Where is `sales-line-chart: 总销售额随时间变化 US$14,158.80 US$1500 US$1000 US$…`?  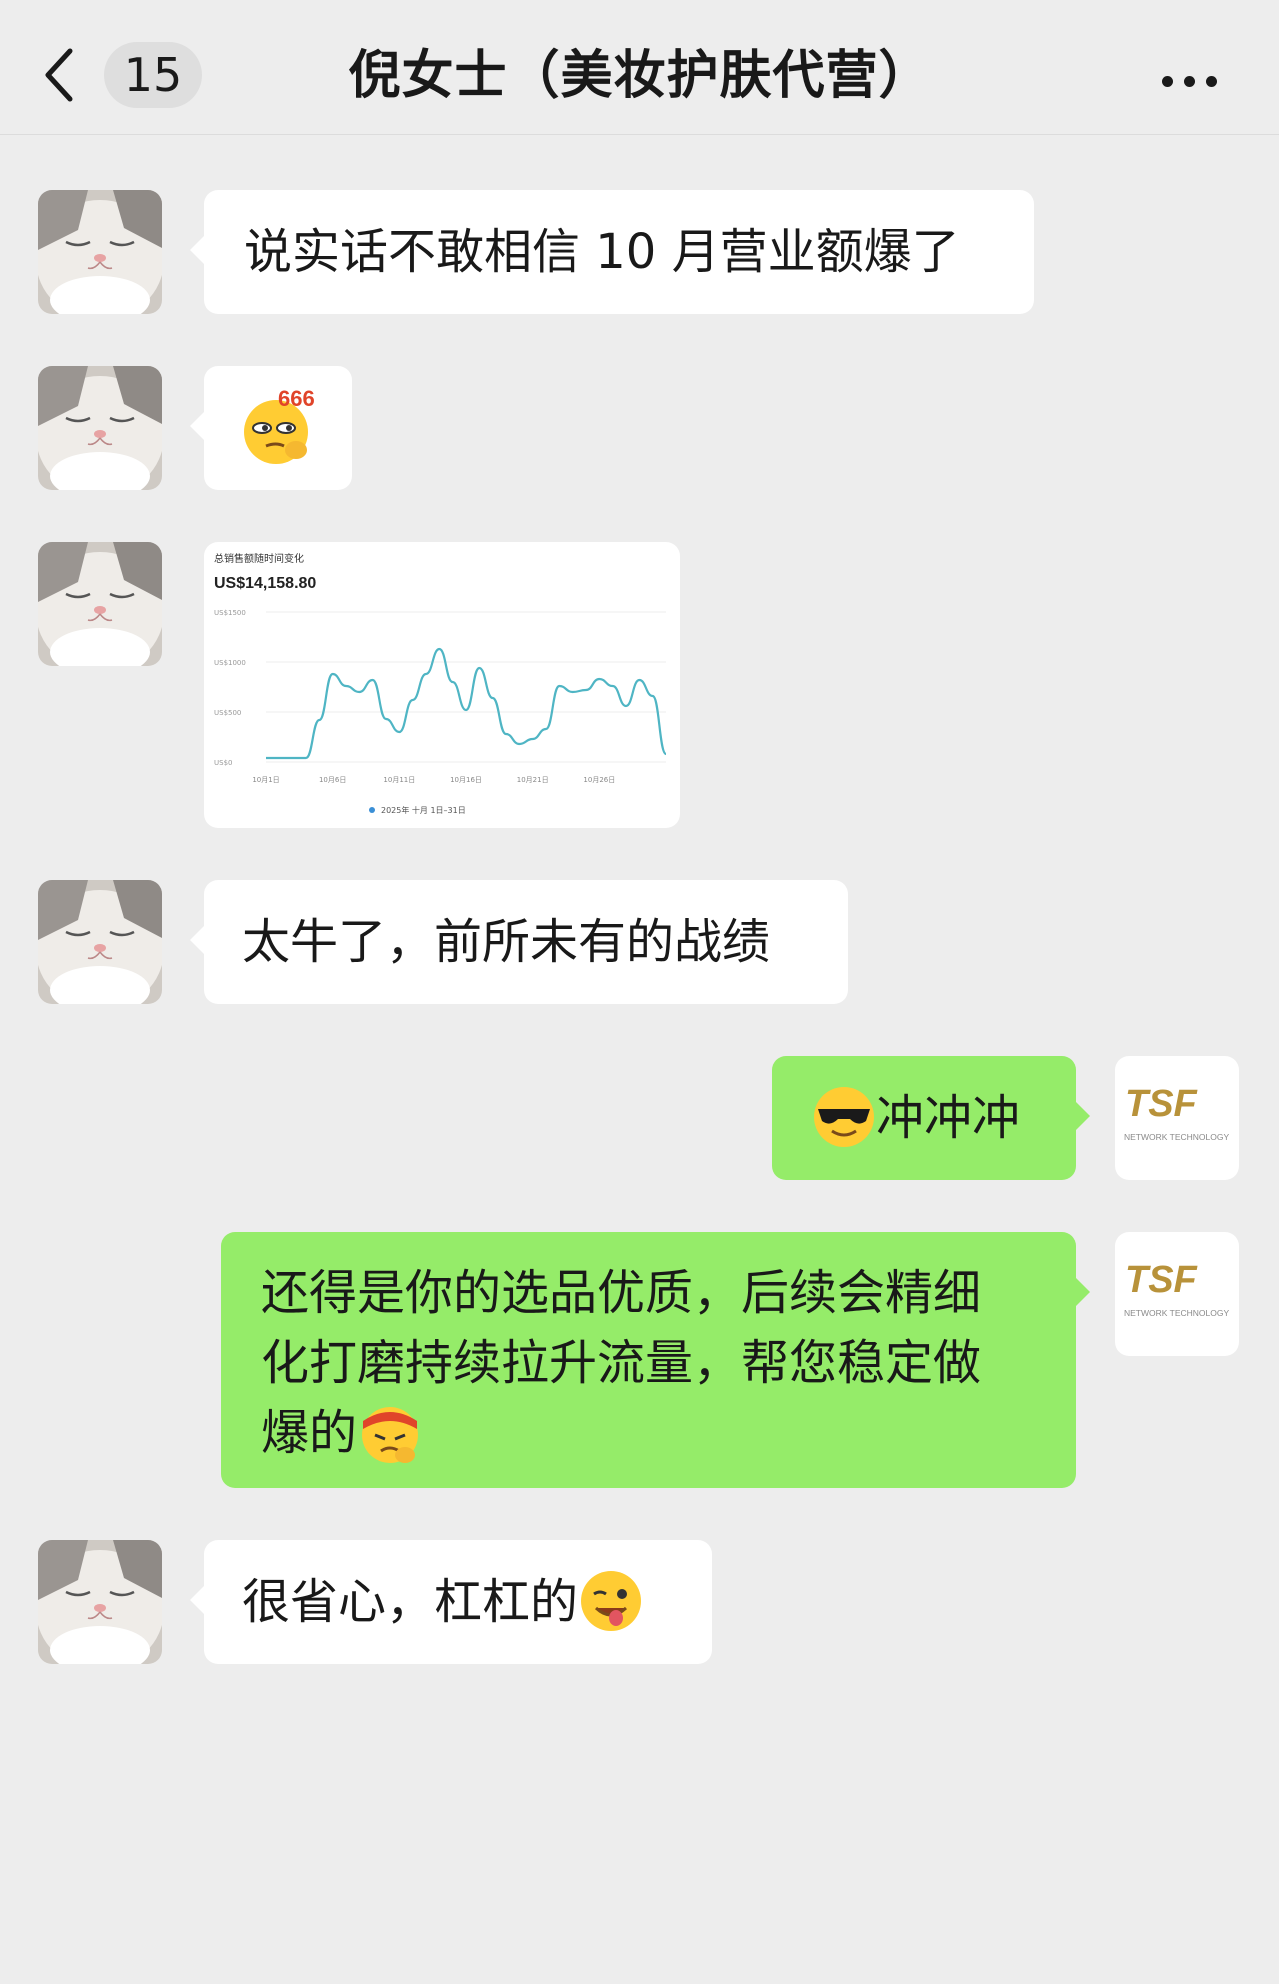 sales-line-chart: 总销售额随时间变化 US$14,158.80 US$1500 US$1000 US$… is located at coordinates (441, 683).